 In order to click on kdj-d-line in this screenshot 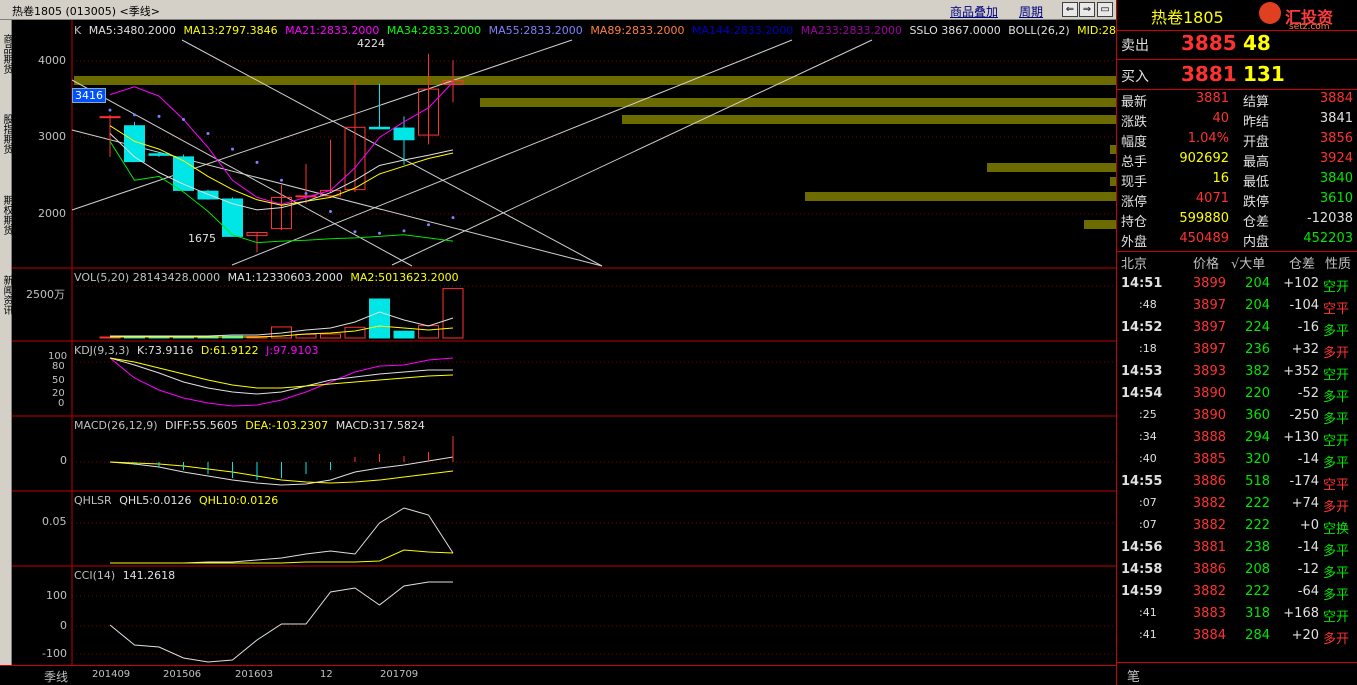, I will do `click(281, 373)`.